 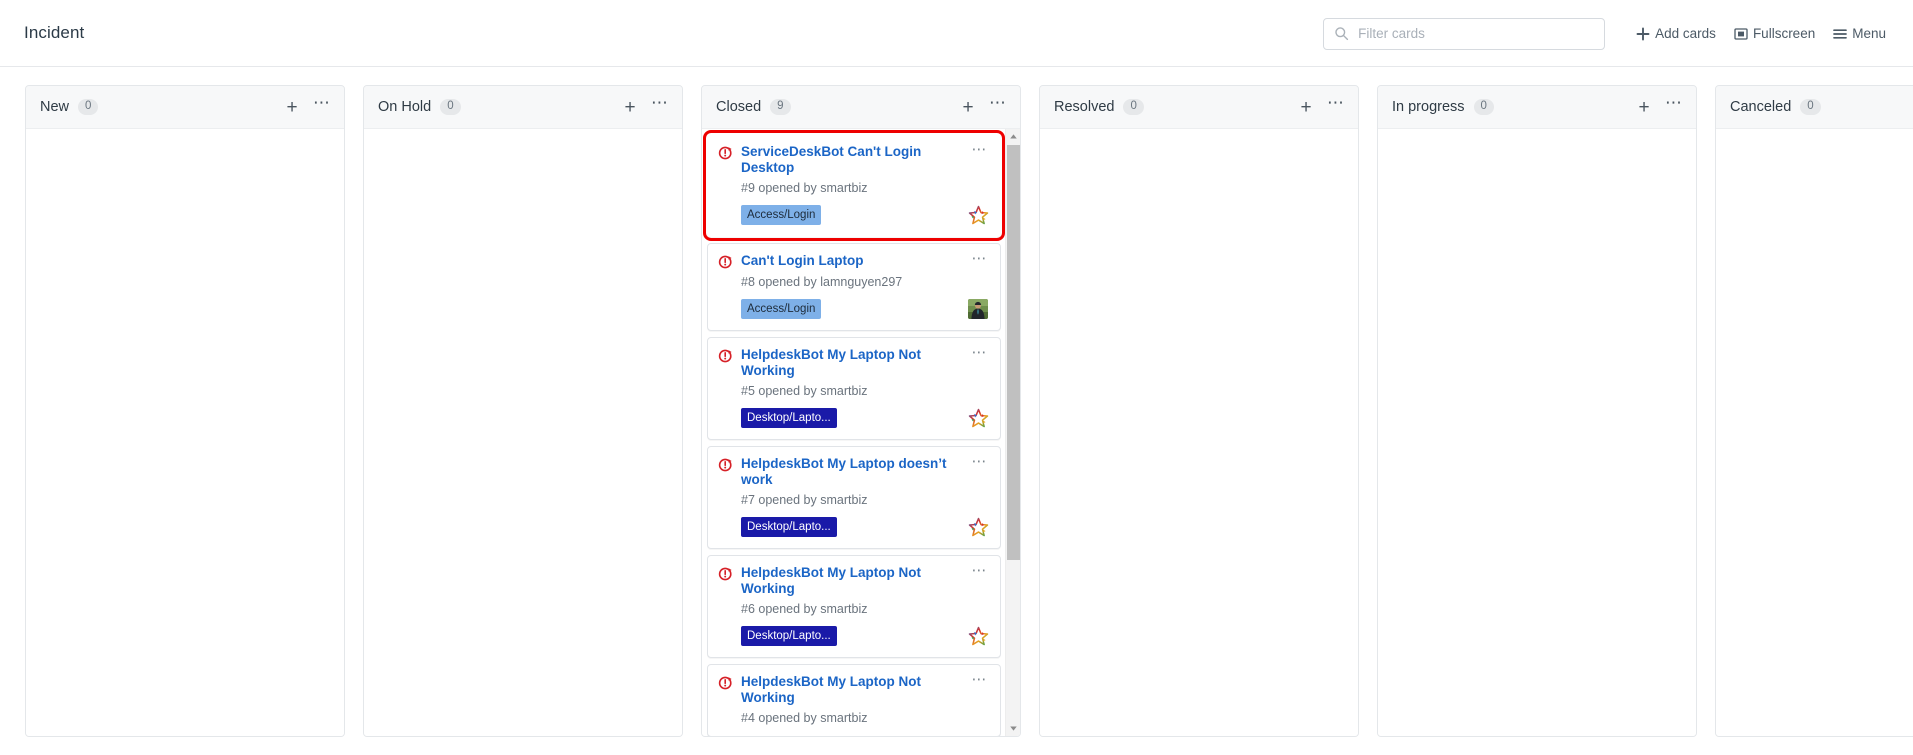 What do you see at coordinates (1428, 107) in the screenshot?
I see `column-title: In progress` at bounding box center [1428, 107].